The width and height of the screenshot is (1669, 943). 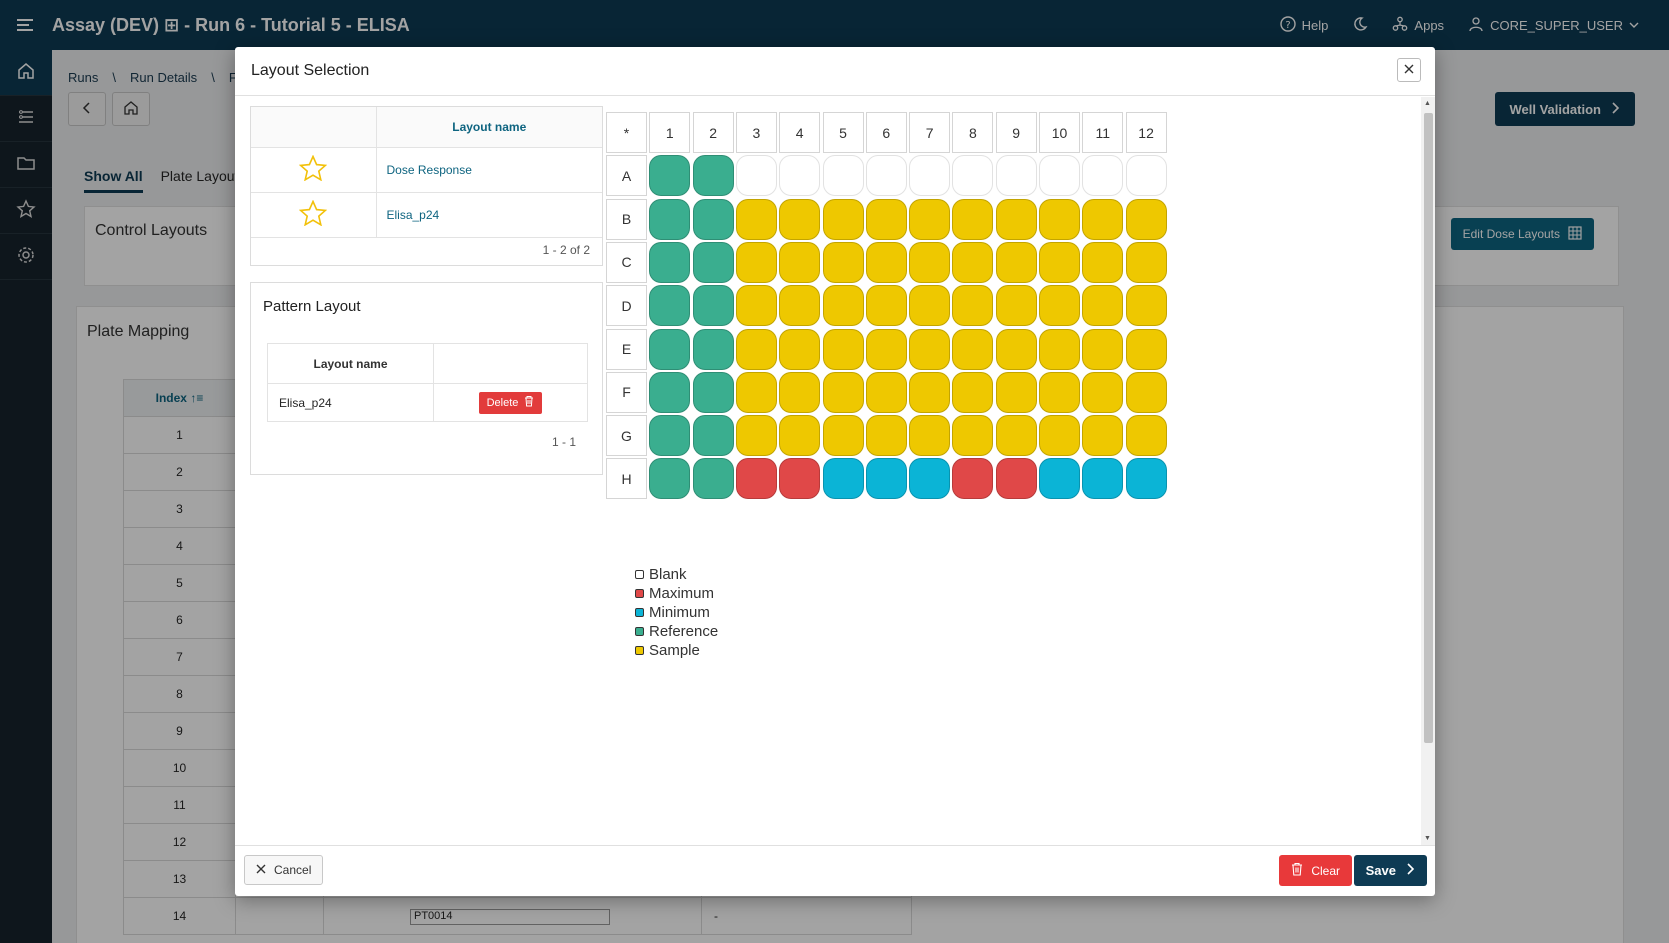 What do you see at coordinates (626, 479) in the screenshot?
I see `plate-row-header: H` at bounding box center [626, 479].